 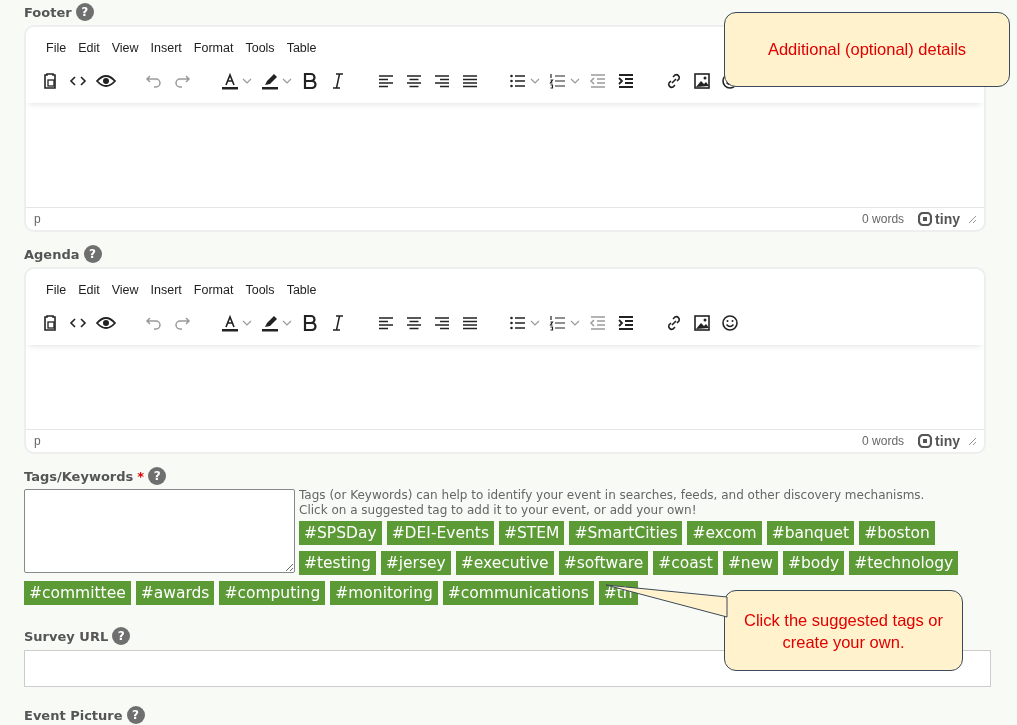 I want to click on tag-chip: #SPSDay, so click(x=340, y=533).